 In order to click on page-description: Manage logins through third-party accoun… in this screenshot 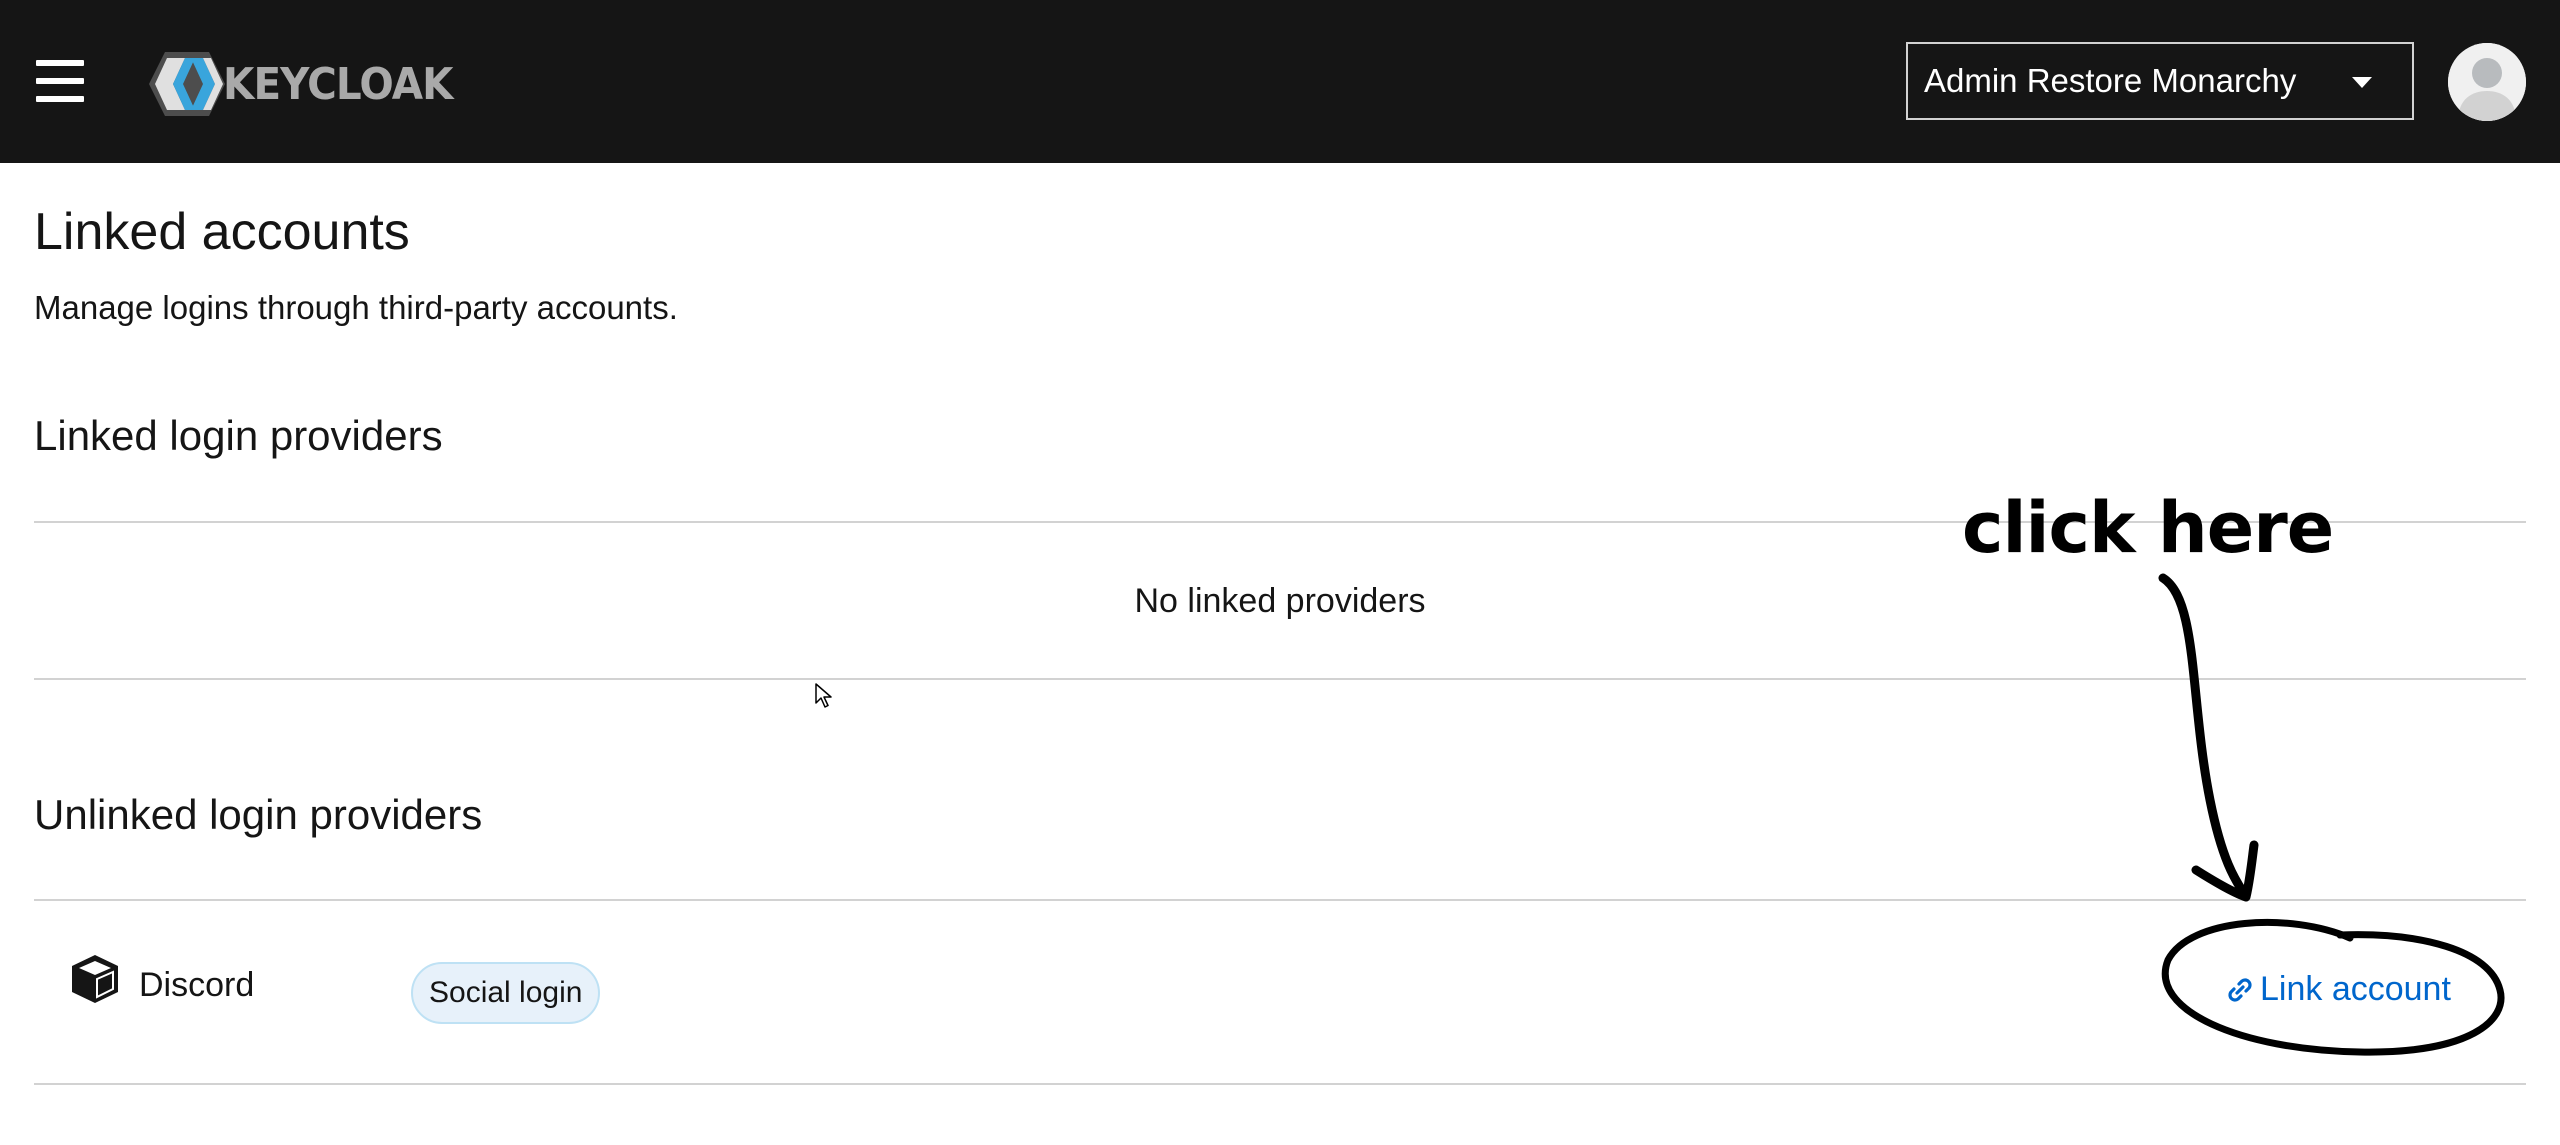, I will do `click(356, 307)`.